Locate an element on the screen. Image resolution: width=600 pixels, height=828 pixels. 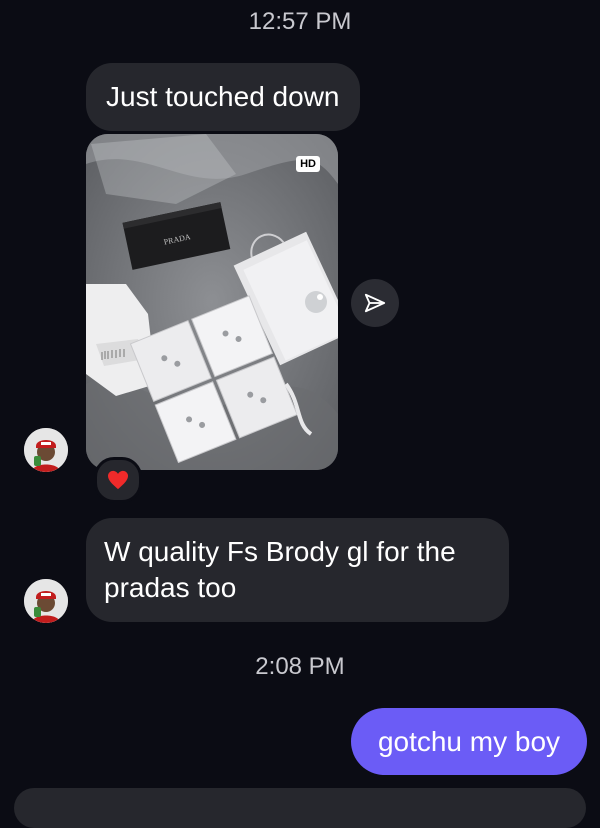
outgoing-message-bubble: gotchu my boy is located at coordinates (469, 741).